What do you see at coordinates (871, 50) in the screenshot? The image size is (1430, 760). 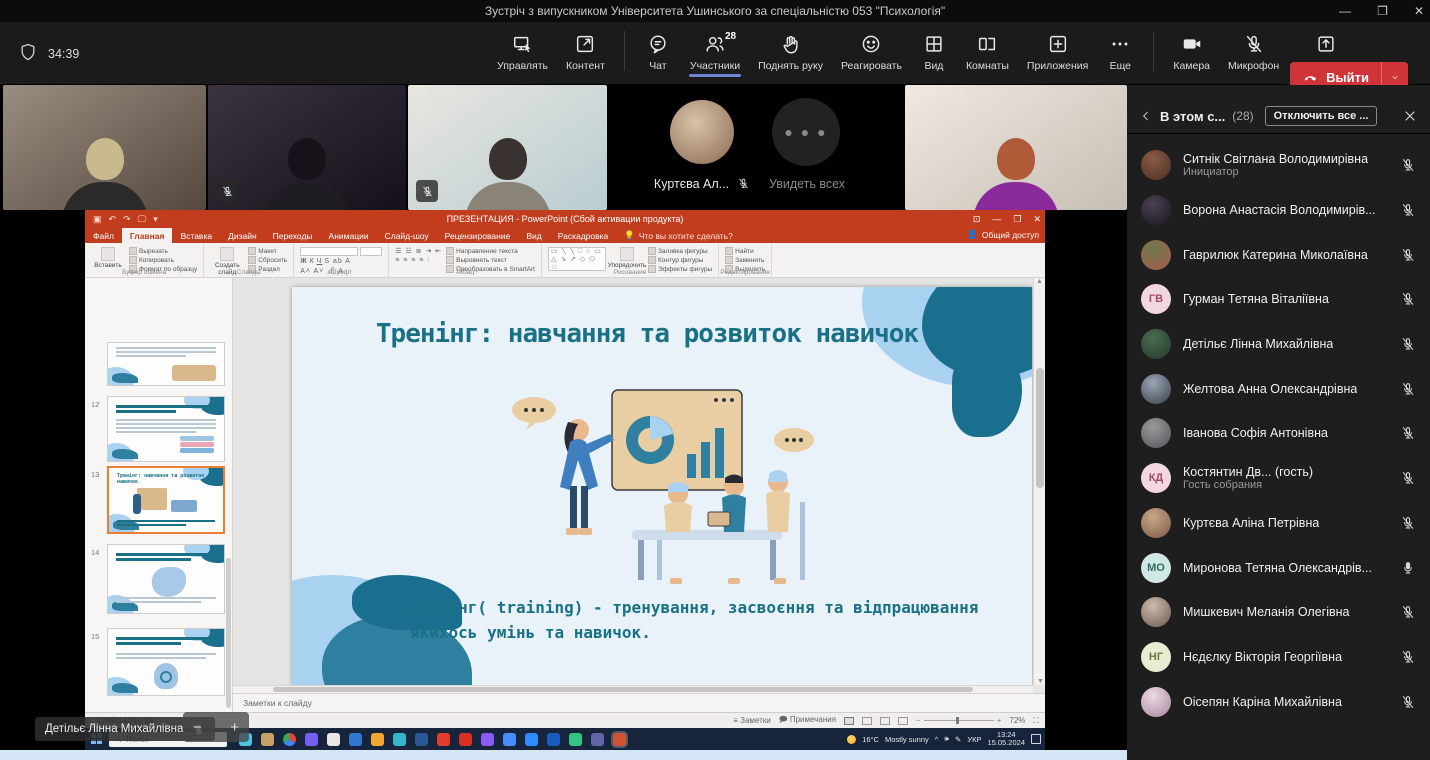 I see `toolbar-button-smiley: Реагировать` at bounding box center [871, 50].